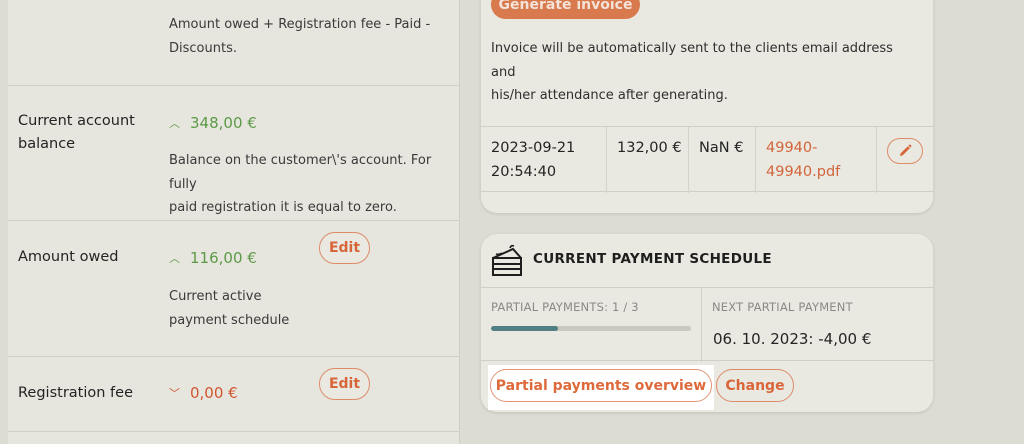 Image resolution: width=1024 pixels, height=444 pixels. Describe the element at coordinates (722, 160) in the screenshot. I see `invoice-nan-cell: NaN €` at that location.